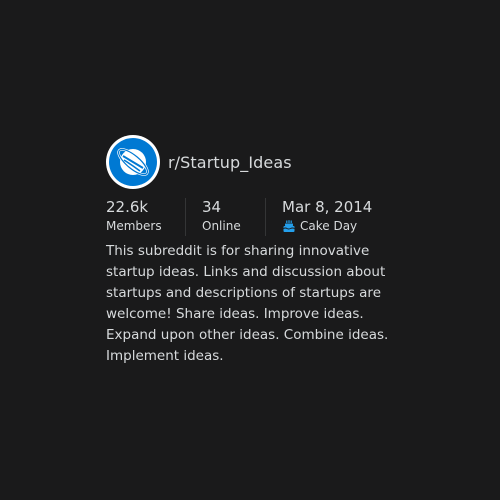 The image size is (500, 500). What do you see at coordinates (225, 217) in the screenshot?
I see `online-stat: 34 Online` at bounding box center [225, 217].